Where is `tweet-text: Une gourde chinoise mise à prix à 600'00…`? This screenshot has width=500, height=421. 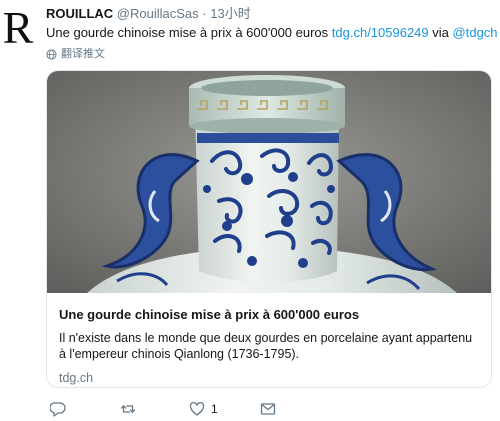 tweet-text: Une gourde chinoise mise à prix à 600'00… is located at coordinates (272, 32).